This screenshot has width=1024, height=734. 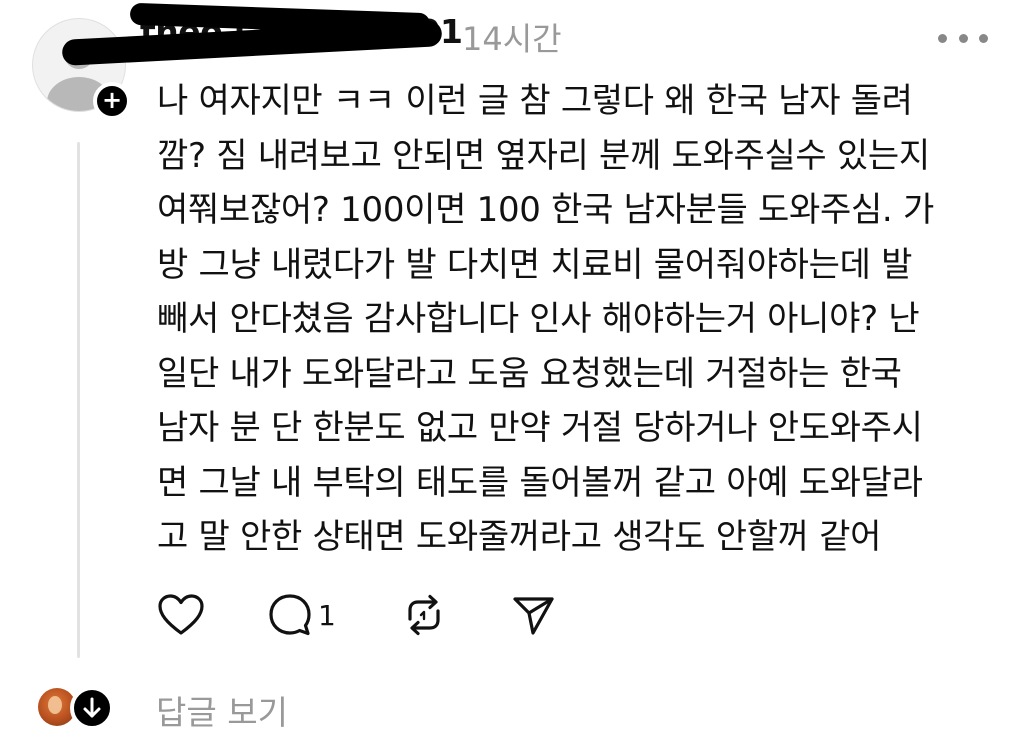 I want to click on arrow-down-icon, so click(x=92, y=707).